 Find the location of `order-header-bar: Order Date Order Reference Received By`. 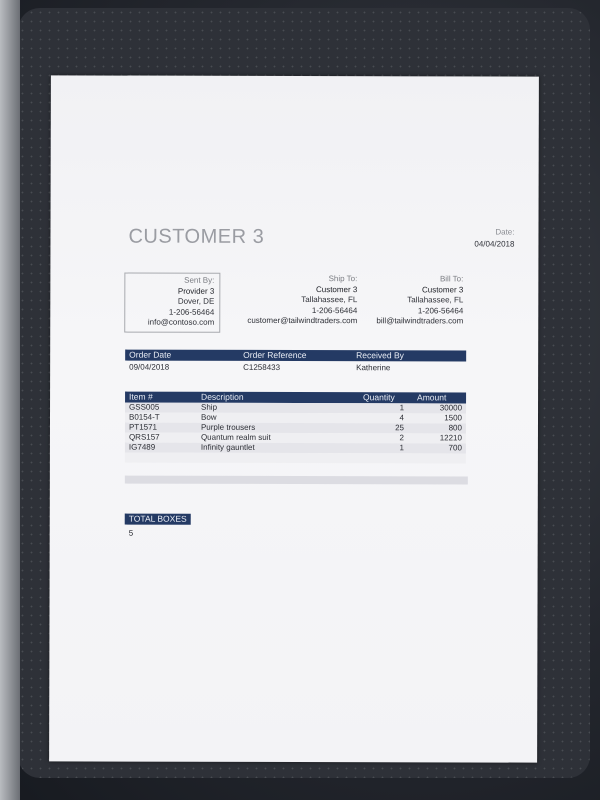

order-header-bar: Order Date Order Reference Received By is located at coordinates (296, 355).